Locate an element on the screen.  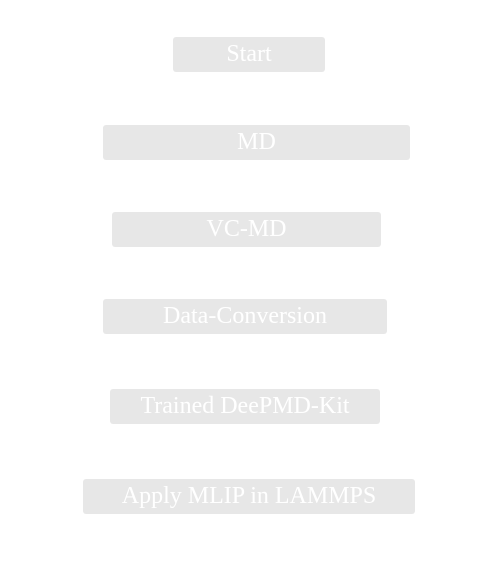
step-trained-deepmd-kit: Trained DeePMD-Kit is located at coordinates (245, 406).